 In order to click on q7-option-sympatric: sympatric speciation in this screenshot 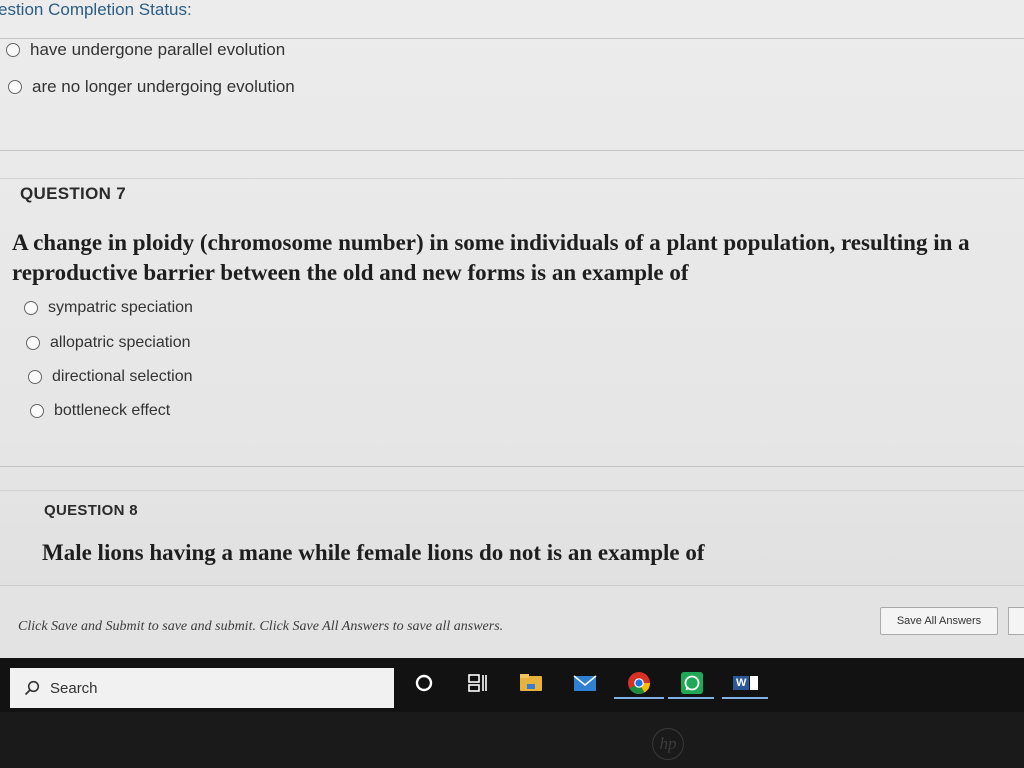, I will do `click(108, 308)`.